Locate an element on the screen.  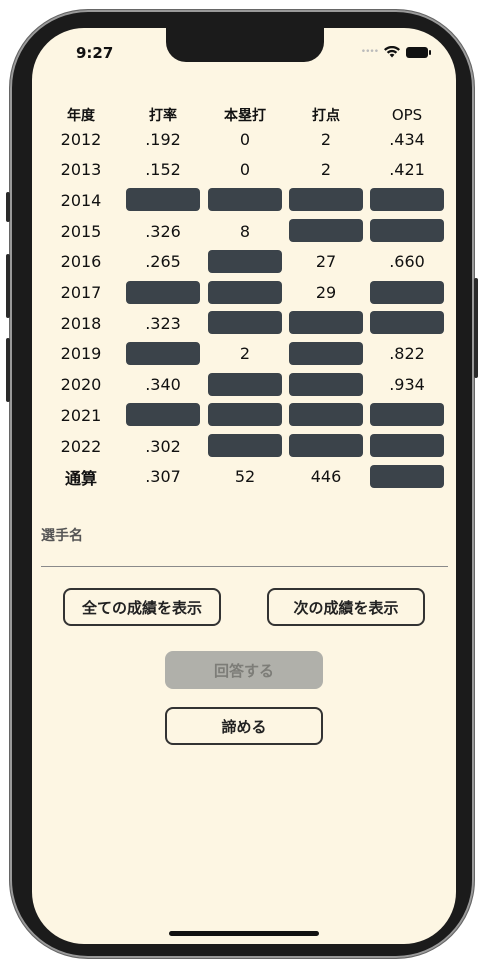
cell-year: 2020 is located at coordinates (81, 385).